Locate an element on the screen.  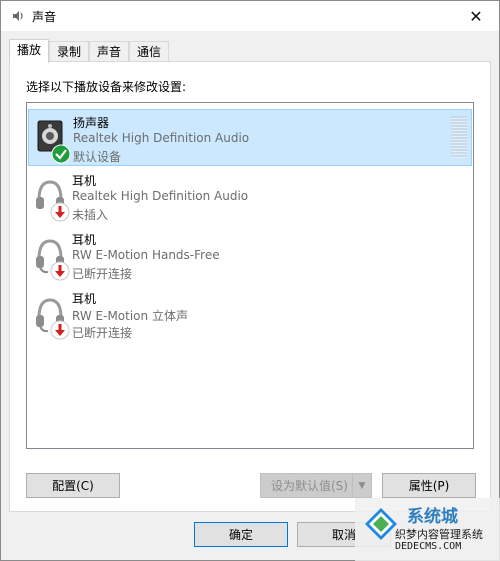
chevron-down-icon: ▼ is located at coordinates (361, 485).